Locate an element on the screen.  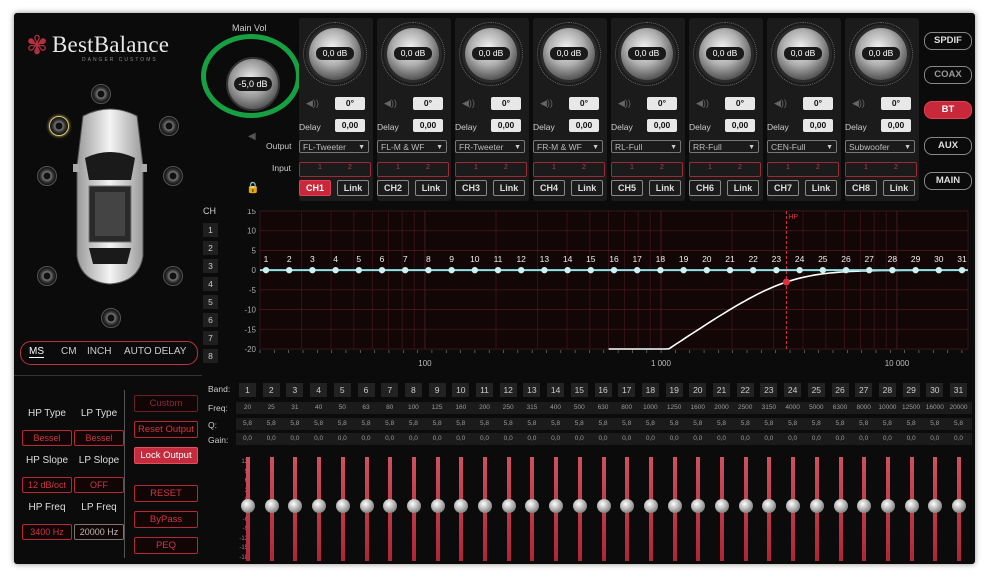
unit-ms: MS is located at coordinates (36, 352).